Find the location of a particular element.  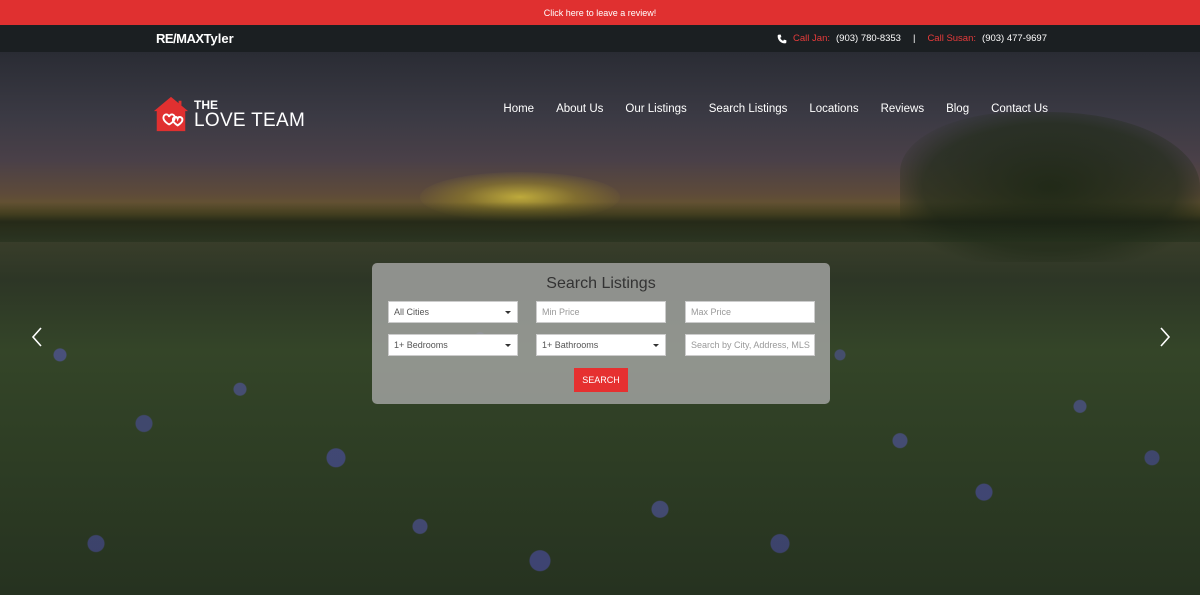

bathrooms-select: 1+ Bathrooms is located at coordinates (601, 345).